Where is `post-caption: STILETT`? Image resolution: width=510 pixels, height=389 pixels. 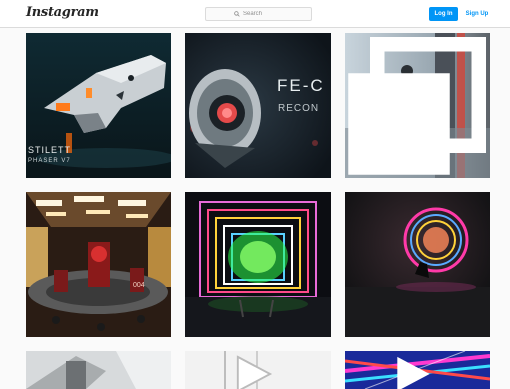
post-caption: STILETT is located at coordinates (50, 150).